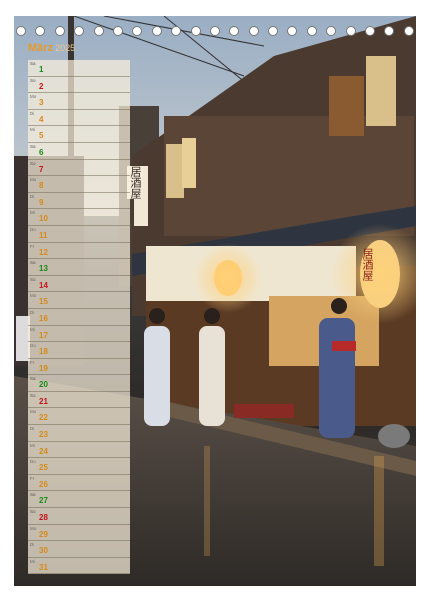 This screenshot has height=600, width=431. I want to click on day-row: Di 23, so click(79, 433).